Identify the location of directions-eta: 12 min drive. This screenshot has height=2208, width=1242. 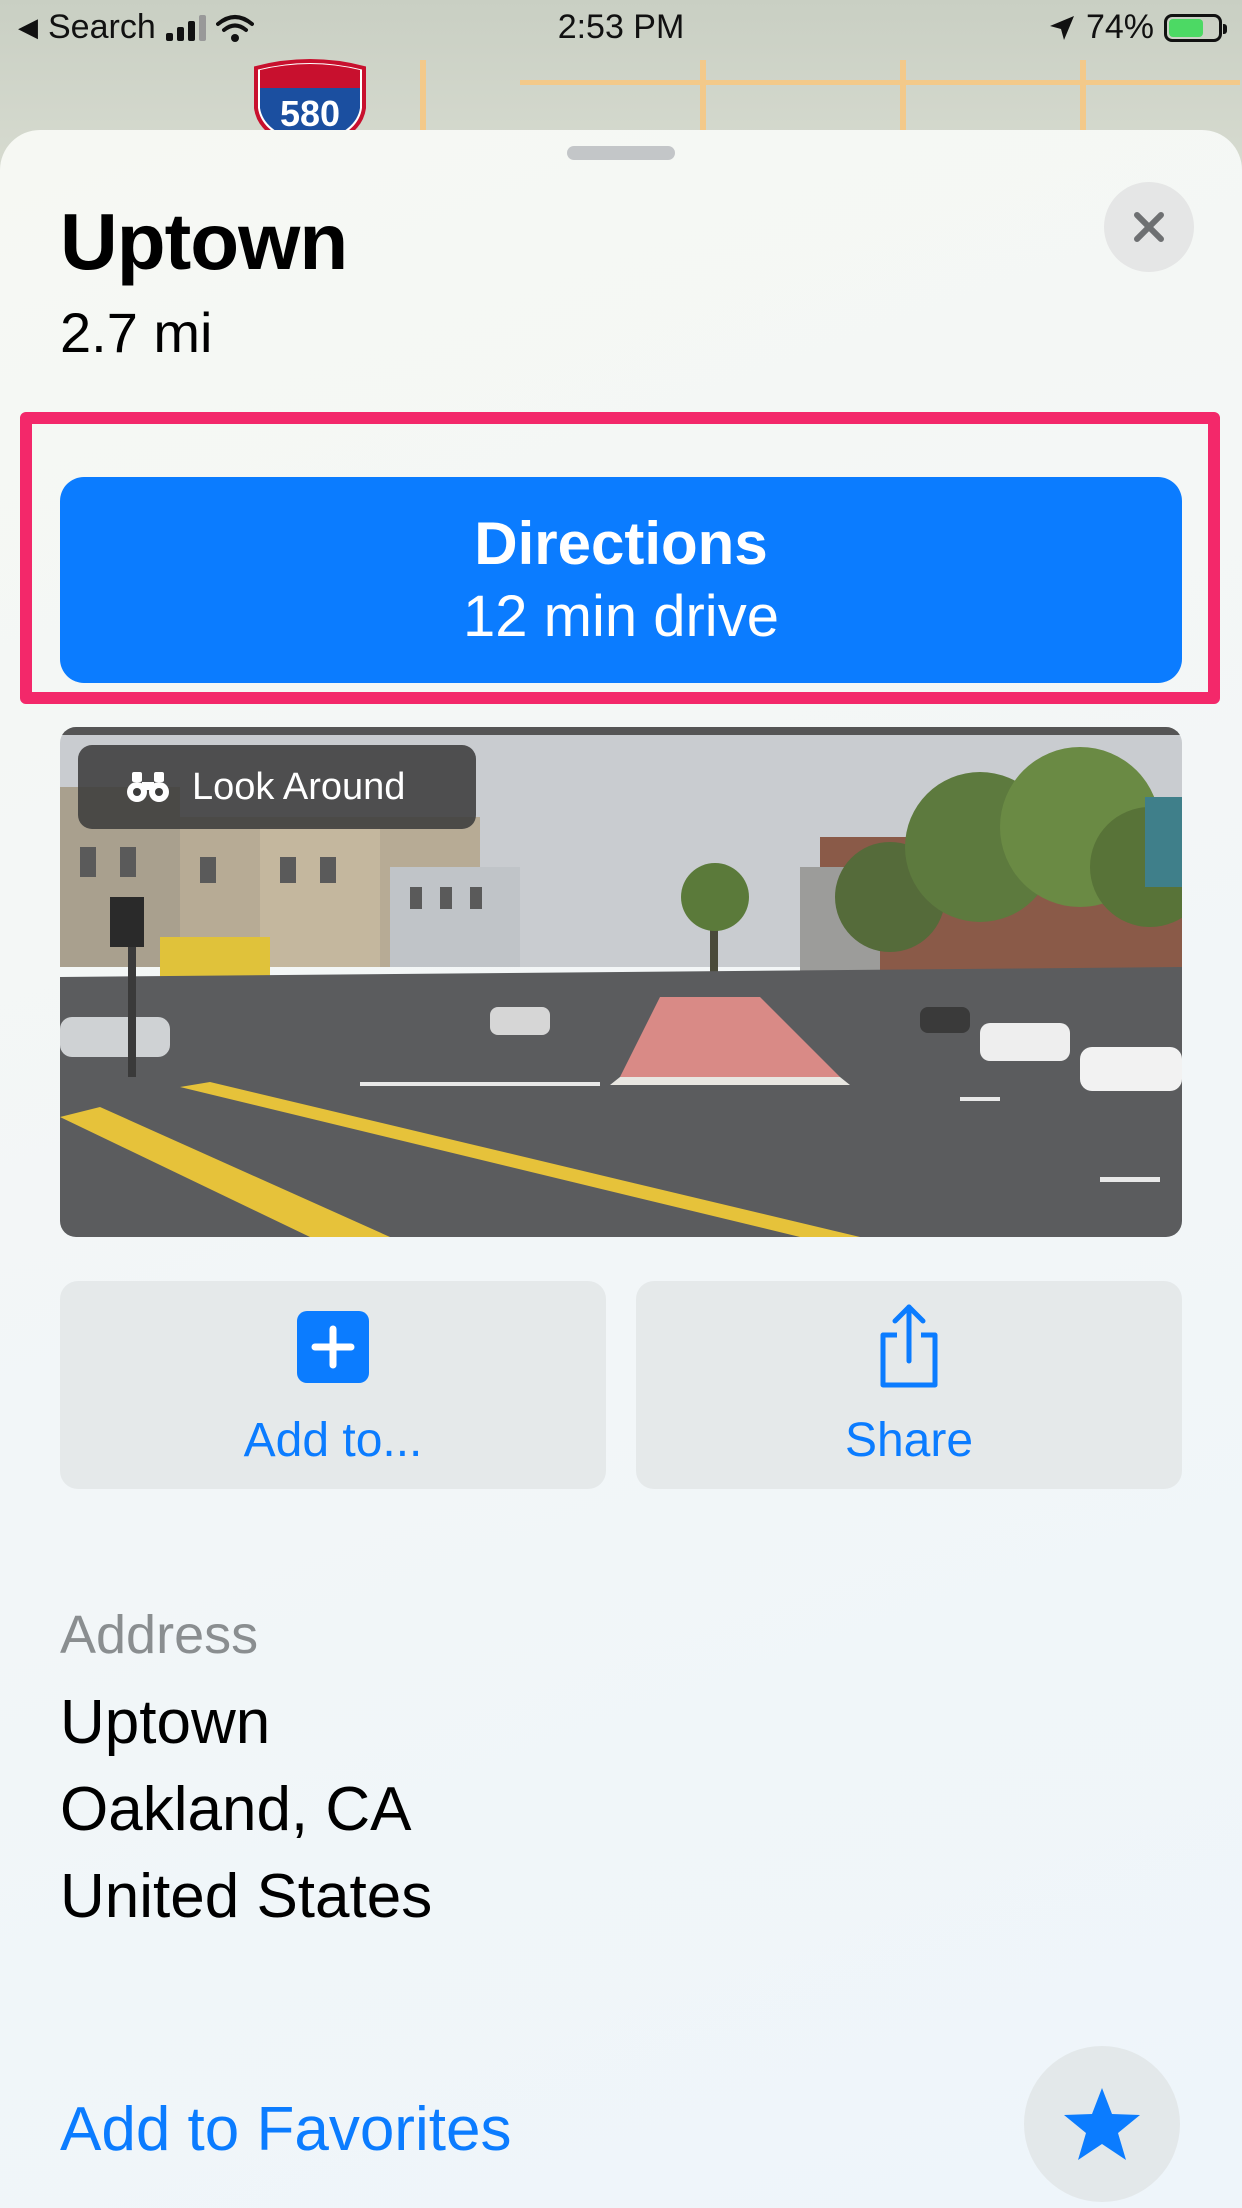
(621, 616).